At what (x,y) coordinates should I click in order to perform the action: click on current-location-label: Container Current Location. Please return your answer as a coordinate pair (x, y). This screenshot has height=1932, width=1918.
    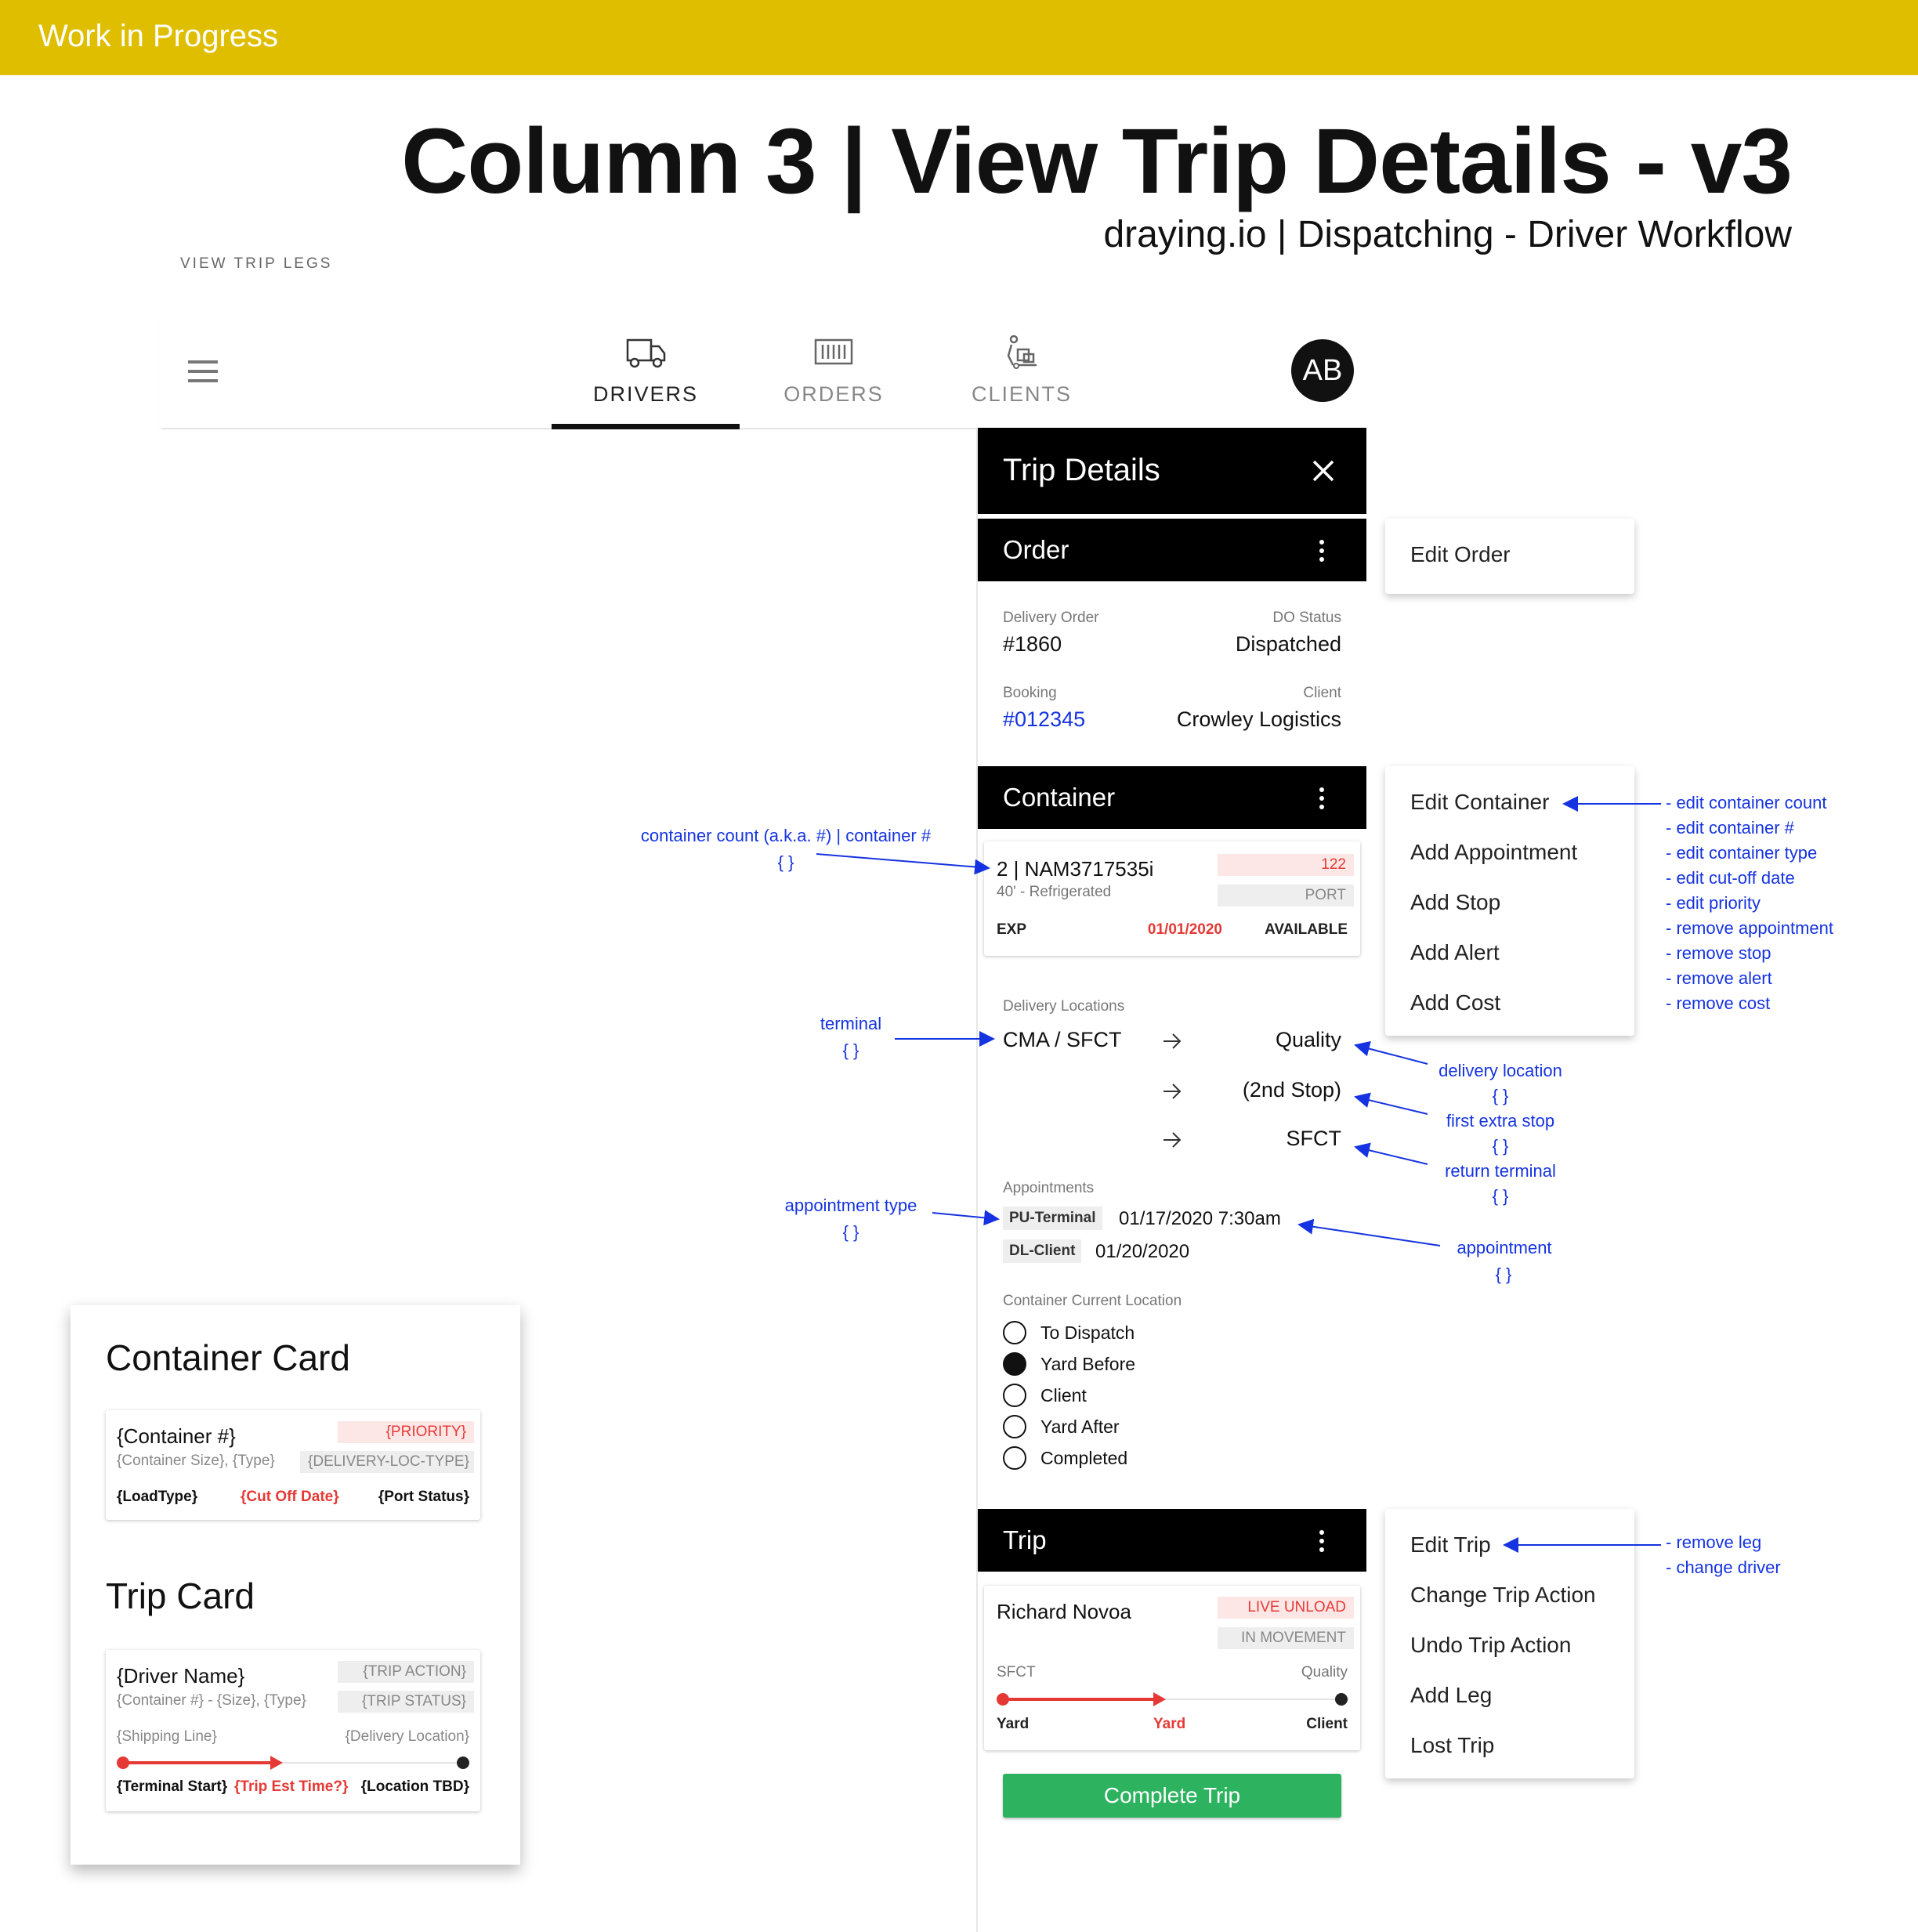
    Looking at the image, I should click on (1092, 1301).